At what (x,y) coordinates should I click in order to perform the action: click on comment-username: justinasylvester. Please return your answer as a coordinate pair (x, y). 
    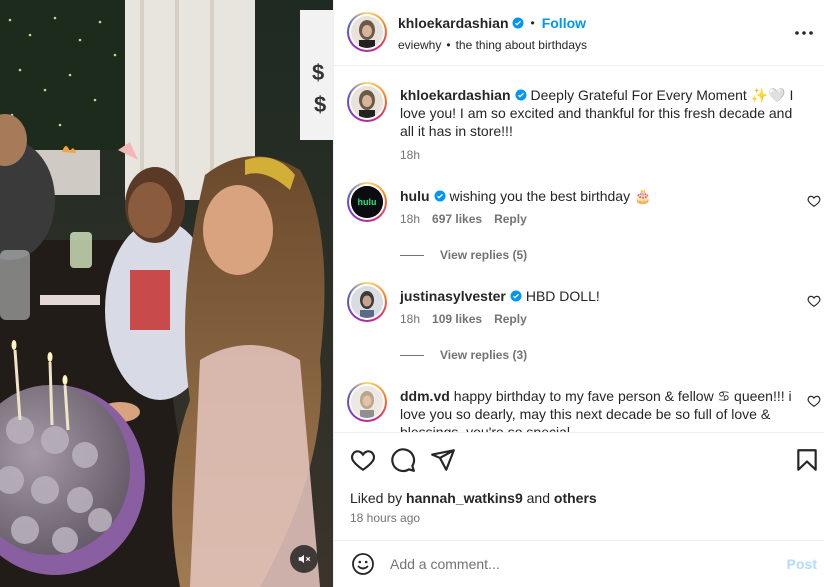
    Looking at the image, I should click on (453, 296).